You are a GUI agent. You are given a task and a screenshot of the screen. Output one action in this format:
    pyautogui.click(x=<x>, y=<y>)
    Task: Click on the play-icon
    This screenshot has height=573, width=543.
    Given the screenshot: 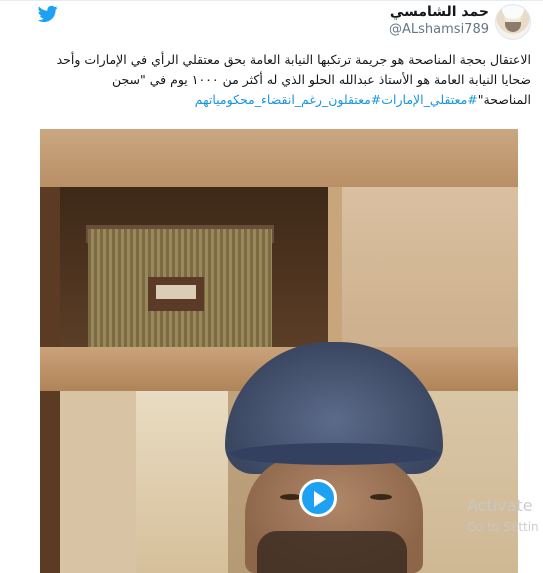 What is the action you would take?
    pyautogui.click(x=320, y=499)
    